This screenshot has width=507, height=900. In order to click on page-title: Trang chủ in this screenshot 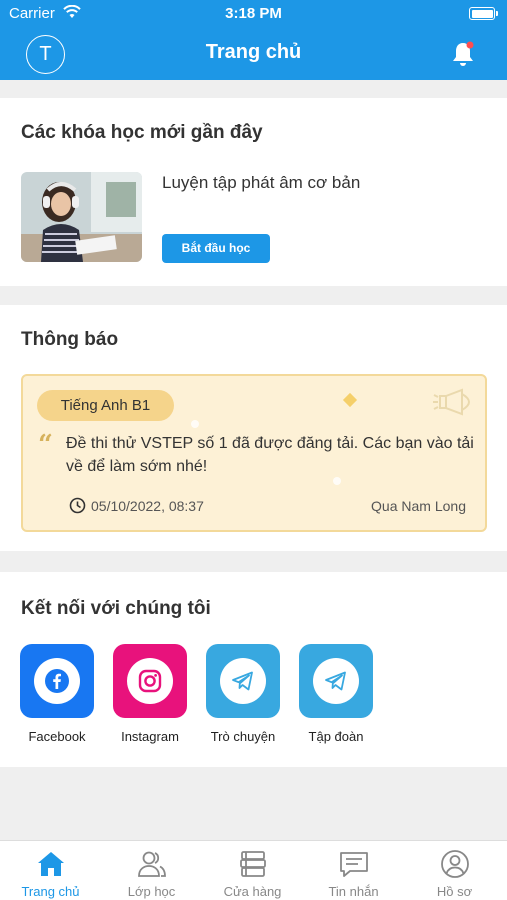, I will do `click(253, 52)`.